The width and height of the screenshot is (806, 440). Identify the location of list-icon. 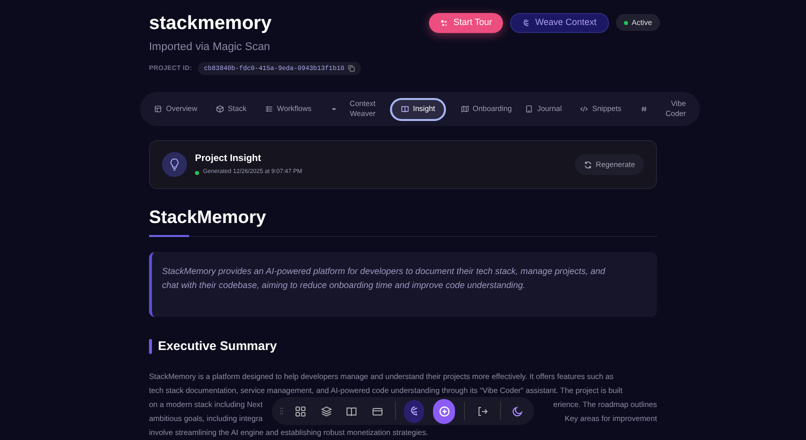
(269, 109).